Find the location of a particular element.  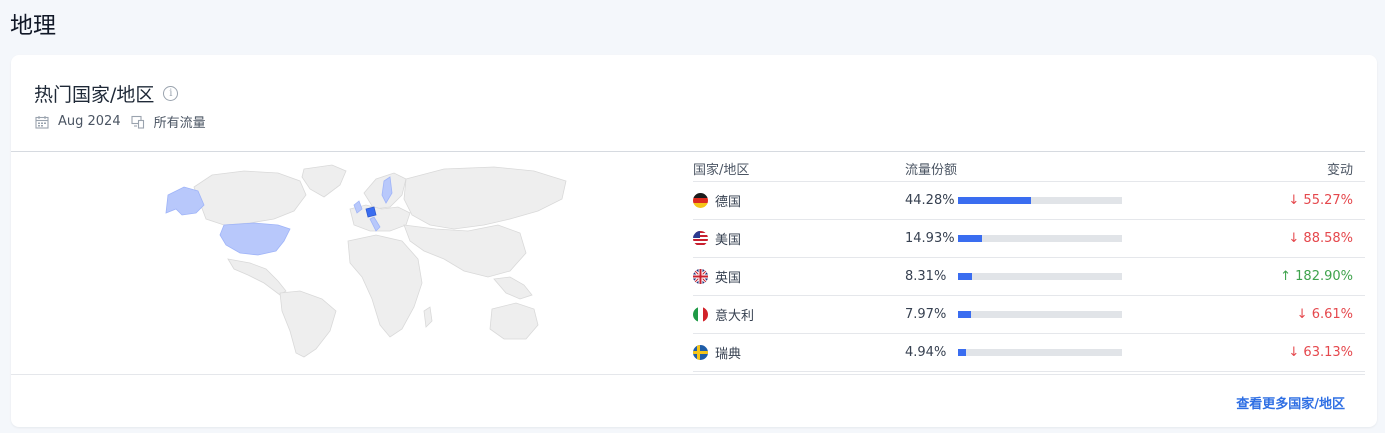

table-row: 美国 14.93% ↓ 88.58% is located at coordinates (1029, 239).